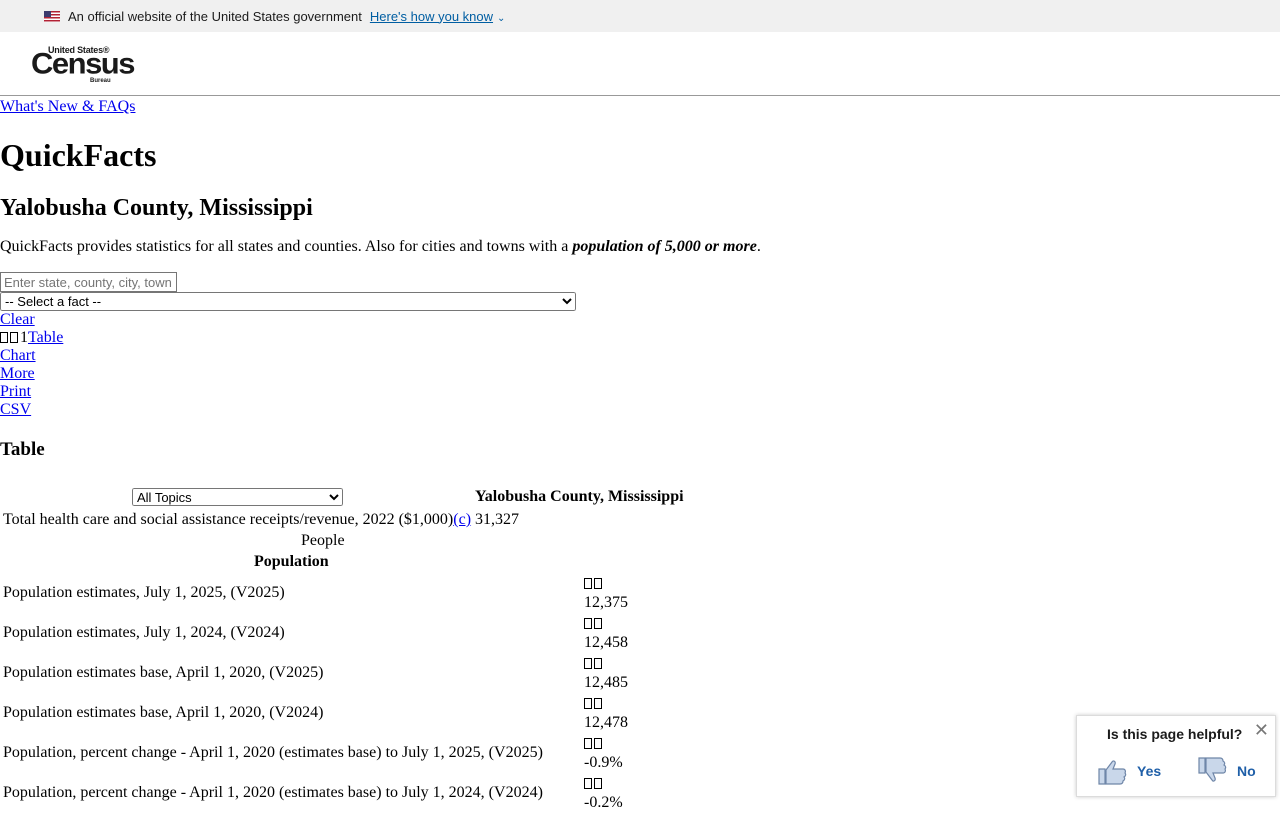 This screenshot has height=814, width=1280. What do you see at coordinates (603, 793) in the screenshot?
I see `row-value: -0.2%` at bounding box center [603, 793].